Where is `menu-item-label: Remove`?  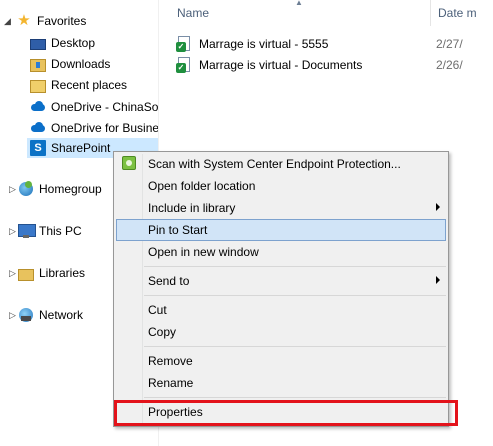
menu-item-label: Remove is located at coordinates (170, 361).